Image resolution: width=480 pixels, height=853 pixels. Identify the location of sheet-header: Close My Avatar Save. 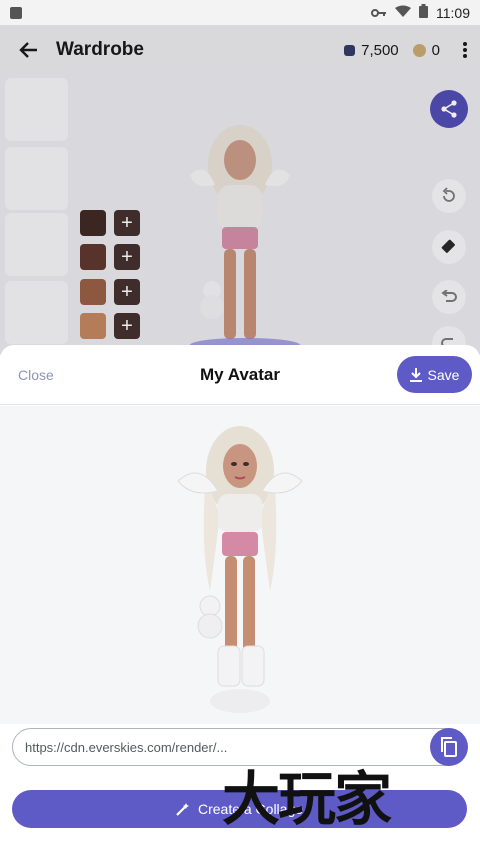
(240, 375).